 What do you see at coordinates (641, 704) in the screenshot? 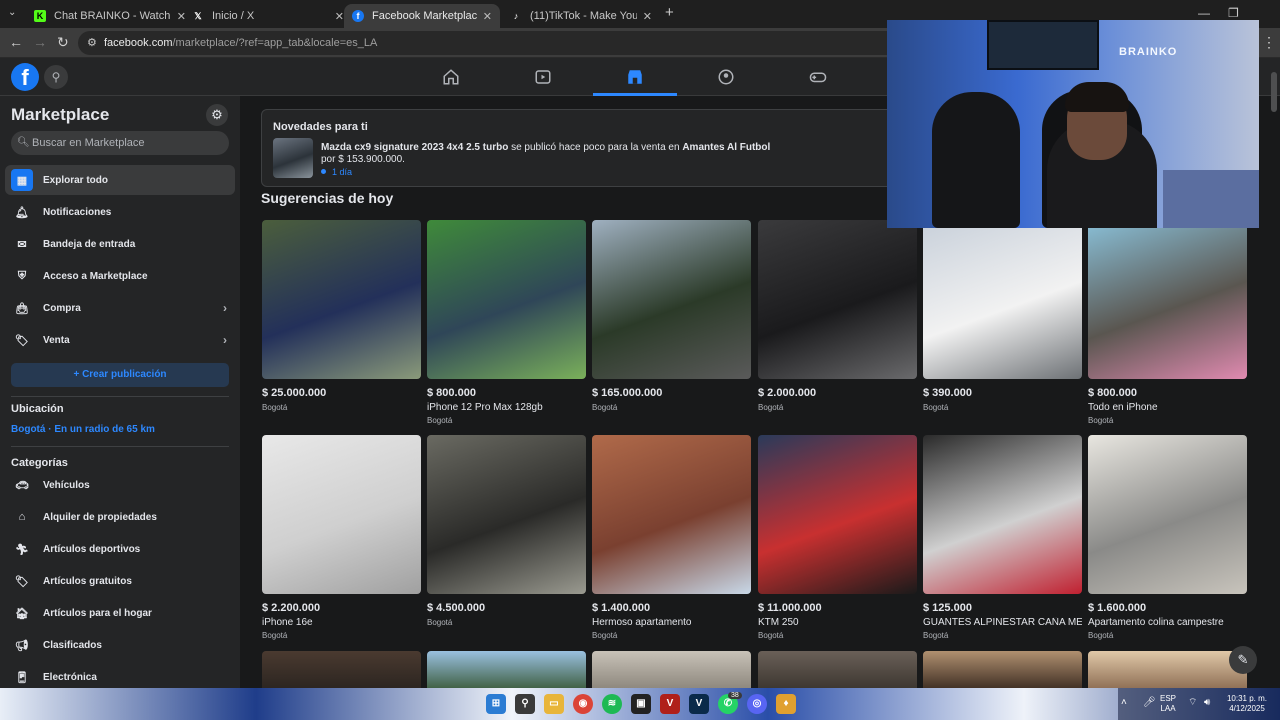
I see `app-icon: ▣` at bounding box center [641, 704].